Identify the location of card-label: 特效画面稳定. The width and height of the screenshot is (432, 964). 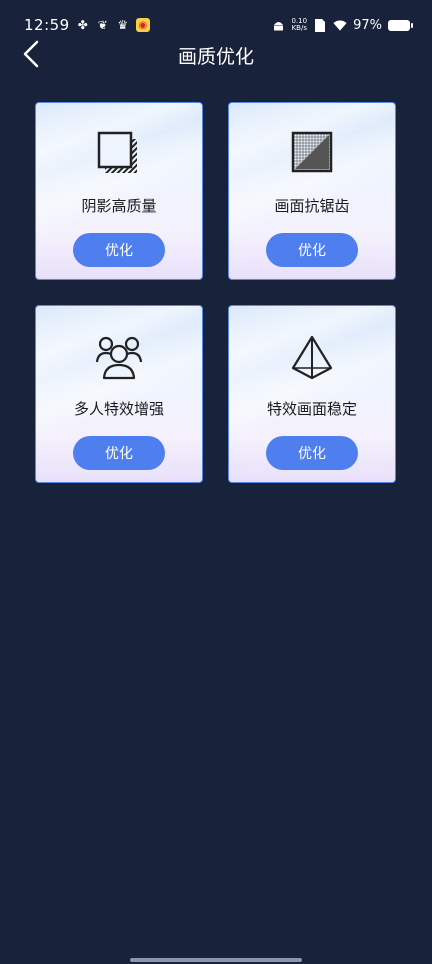
(311, 409).